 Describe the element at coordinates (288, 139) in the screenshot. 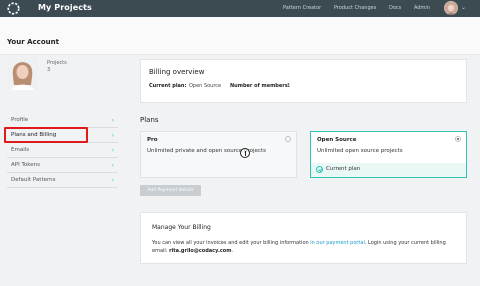

I see `plan-radio-pro` at that location.